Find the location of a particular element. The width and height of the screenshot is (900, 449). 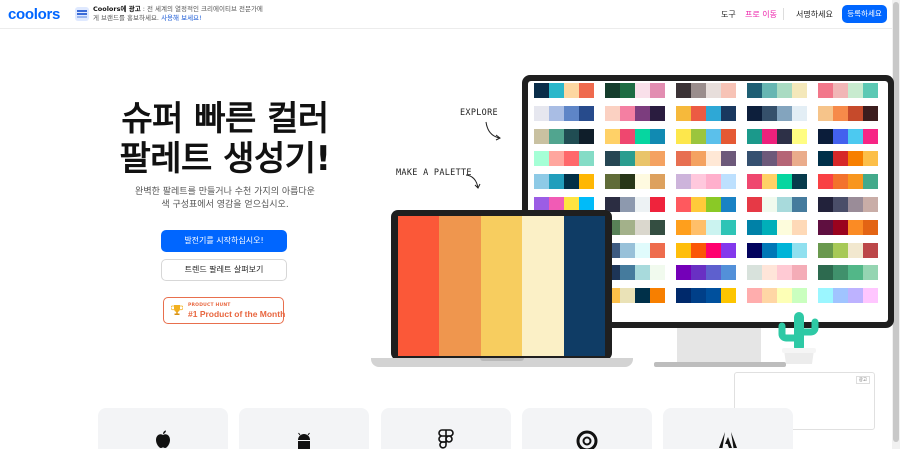

nav-tools-menu: 도구 is located at coordinates (728, 14).